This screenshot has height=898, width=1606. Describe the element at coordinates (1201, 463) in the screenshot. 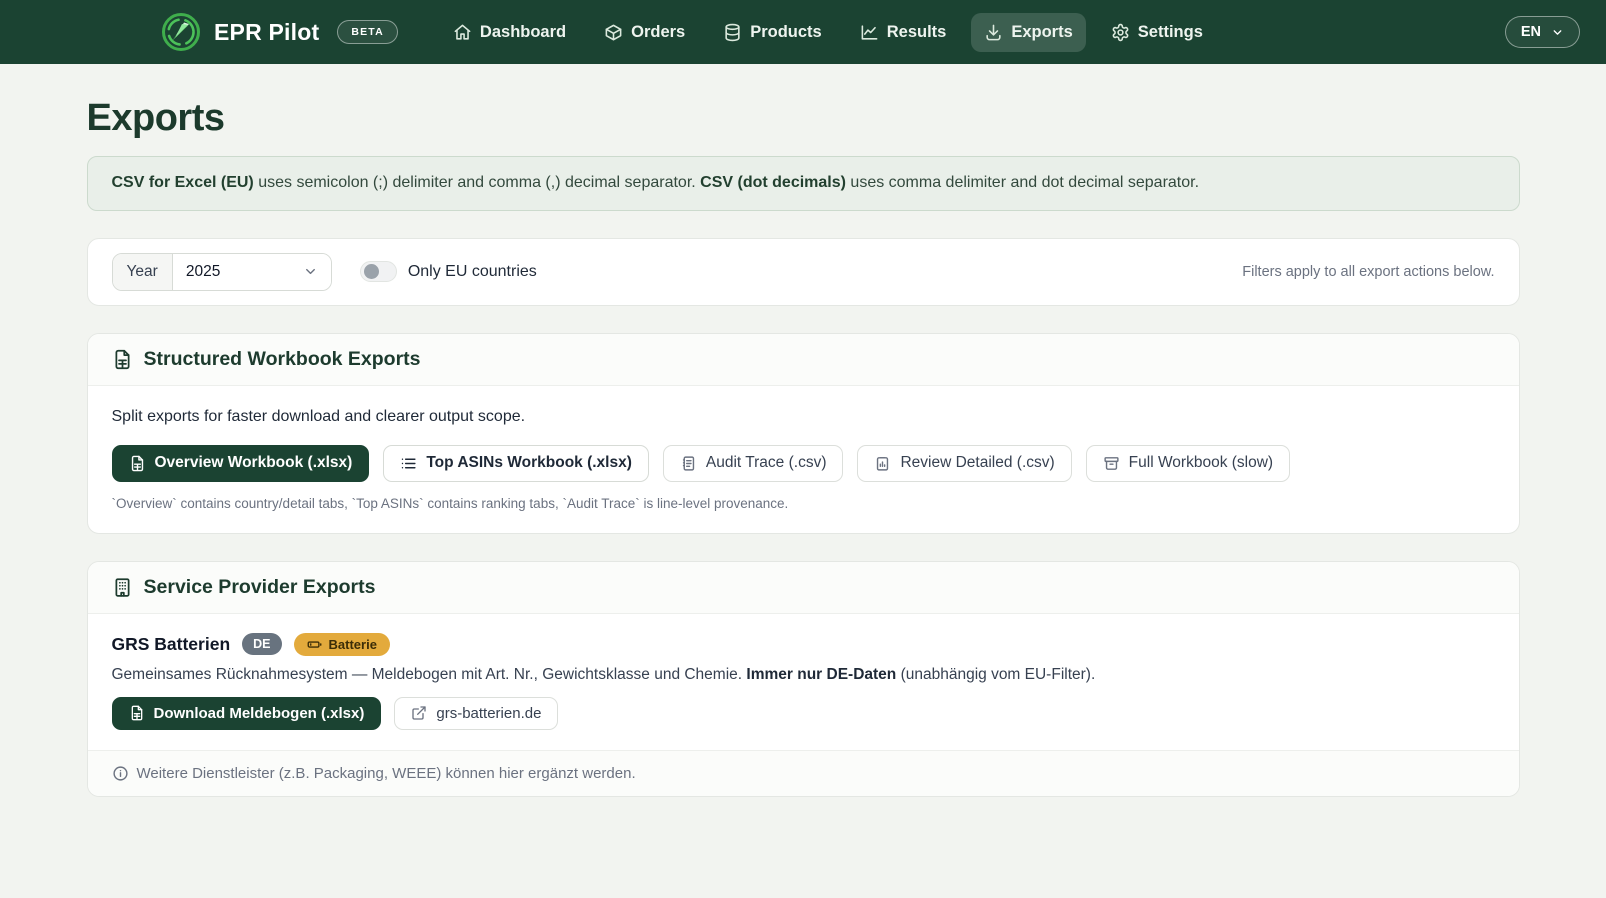

I see `button-label: Full Workbook (slow)` at that location.